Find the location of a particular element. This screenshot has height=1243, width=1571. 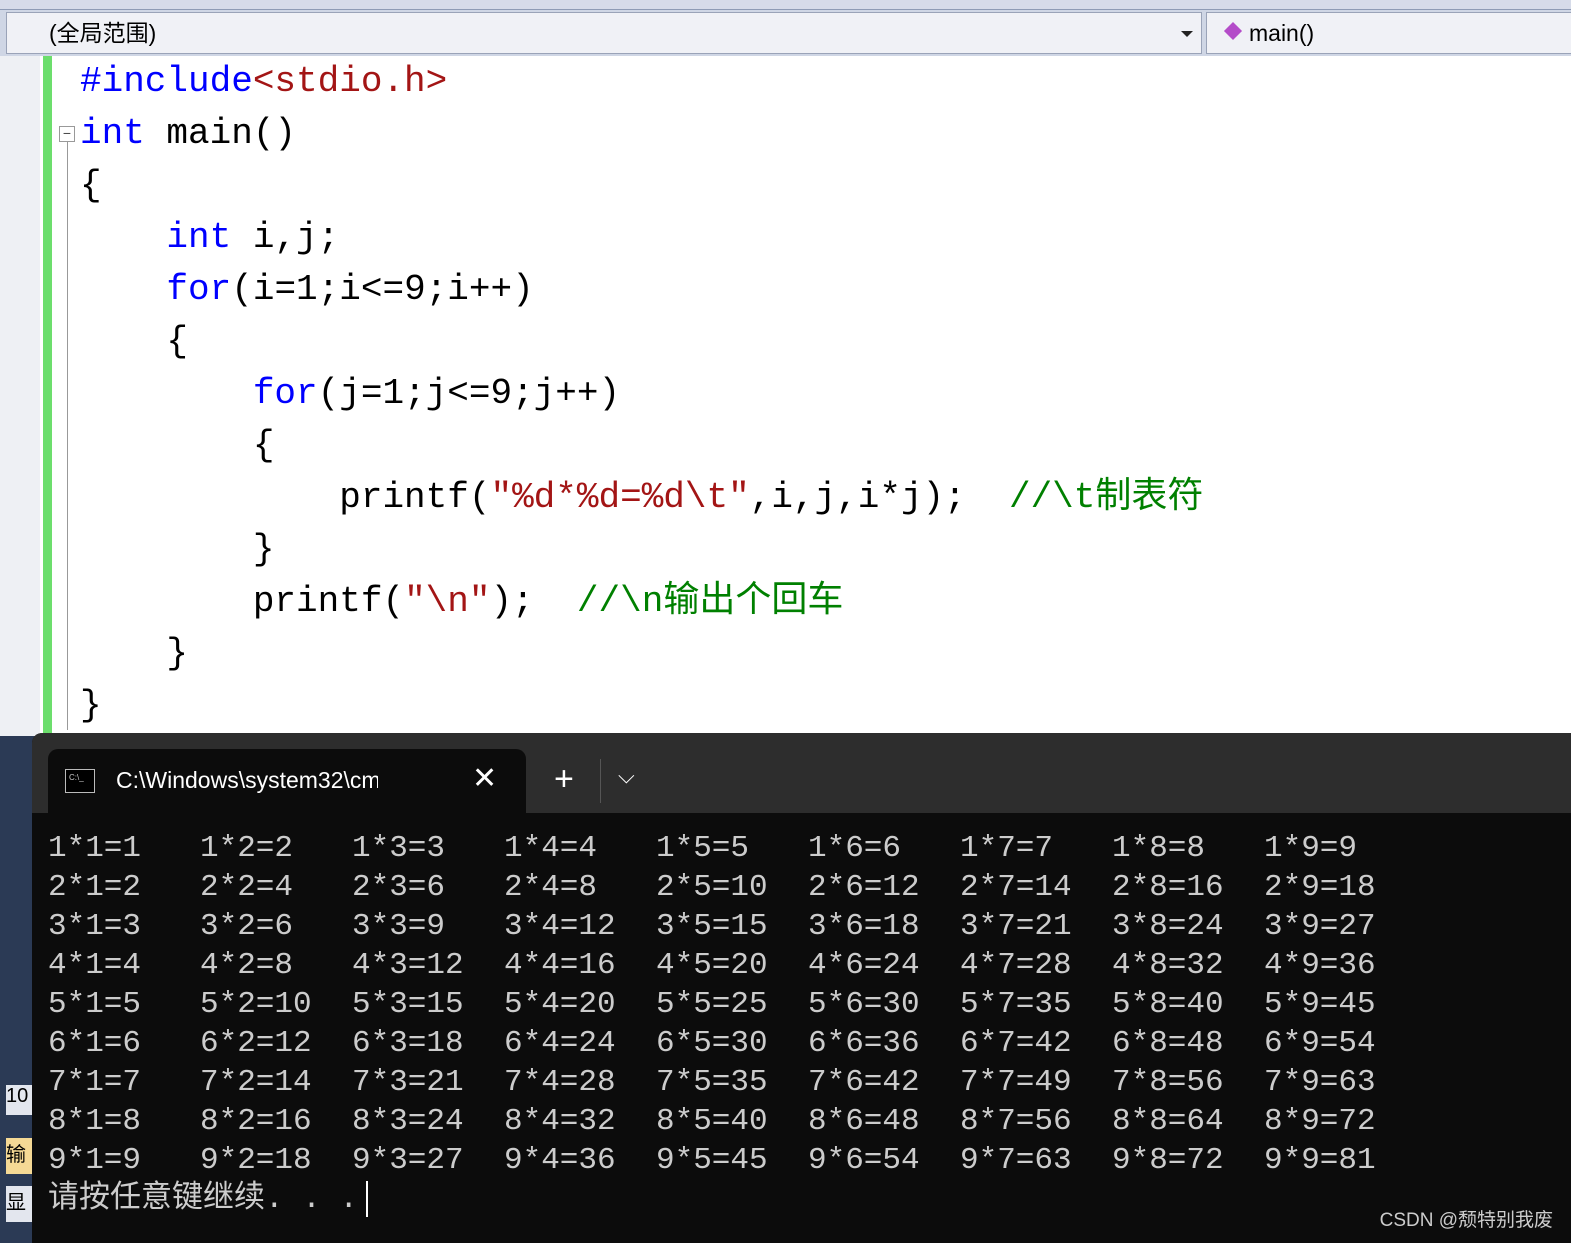

watermark: CSDN @颓特别我废 is located at coordinates (1466, 1220).